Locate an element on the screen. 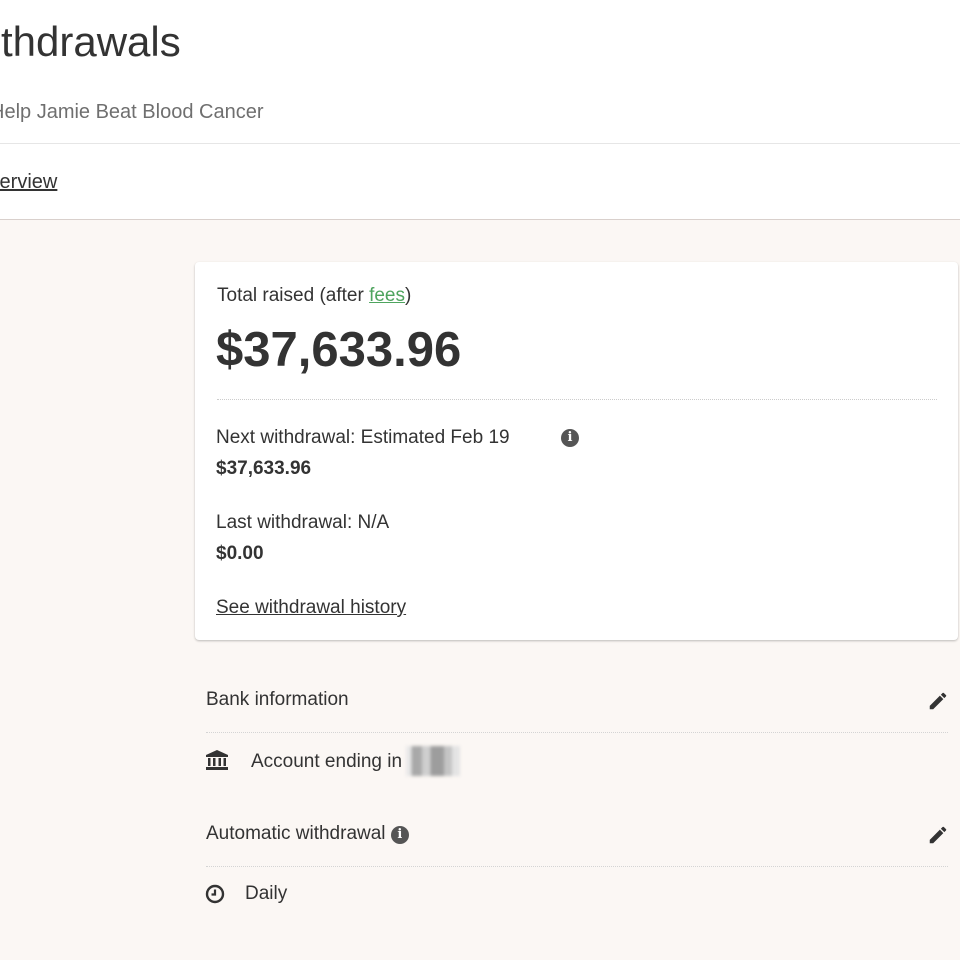 The image size is (960, 960). automatic-withdrawal-heading: Automatic withdrawal i is located at coordinates (307, 834).